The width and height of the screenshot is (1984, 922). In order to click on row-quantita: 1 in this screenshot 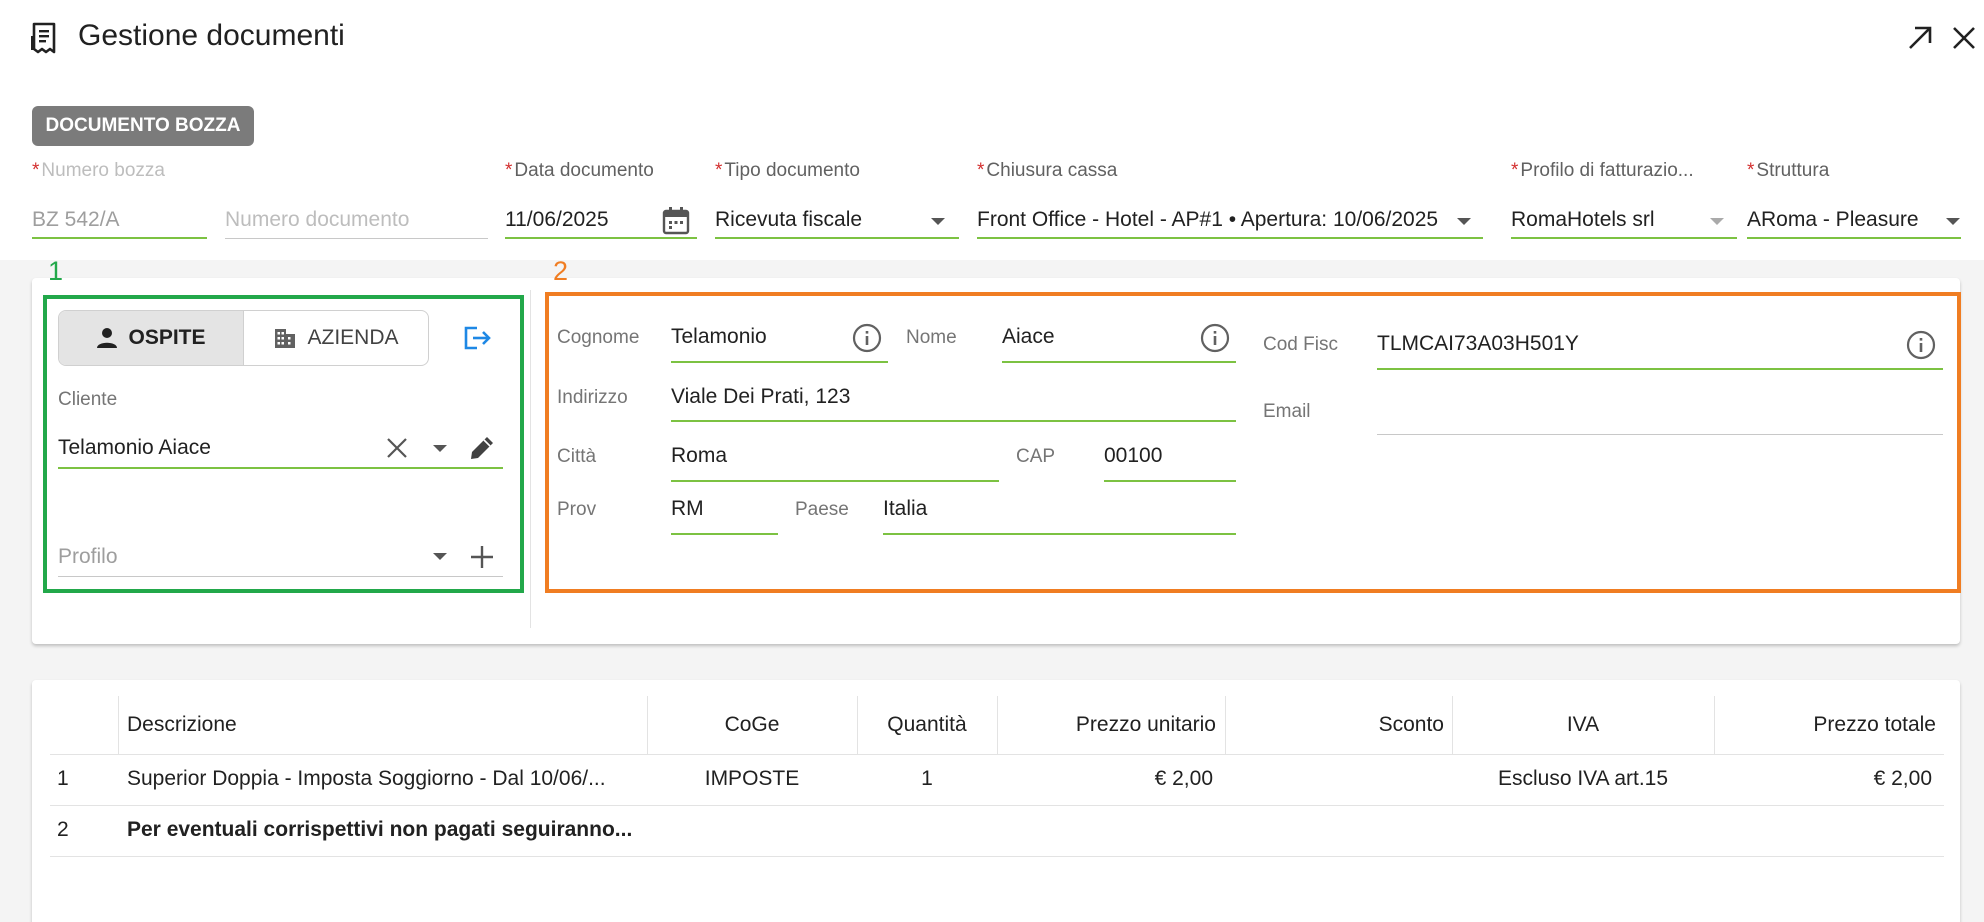, I will do `click(927, 778)`.